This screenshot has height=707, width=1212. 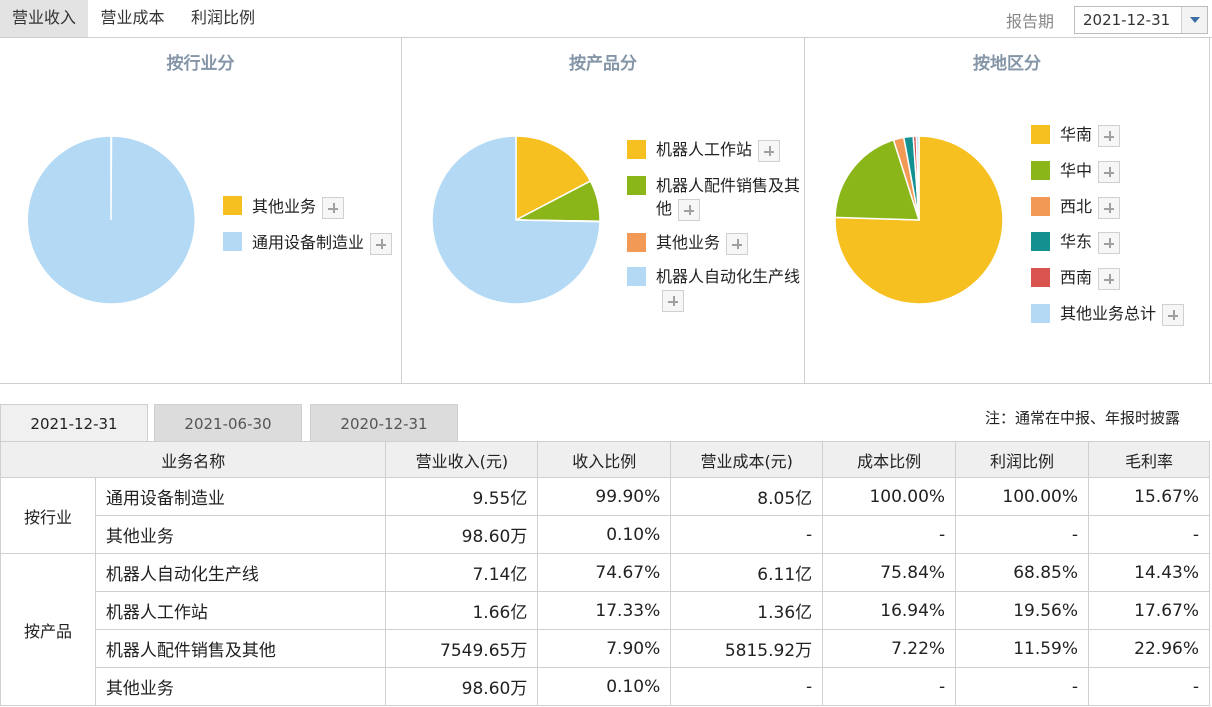 What do you see at coordinates (889, 459) in the screenshot?
I see `col-header: 成本比例` at bounding box center [889, 459].